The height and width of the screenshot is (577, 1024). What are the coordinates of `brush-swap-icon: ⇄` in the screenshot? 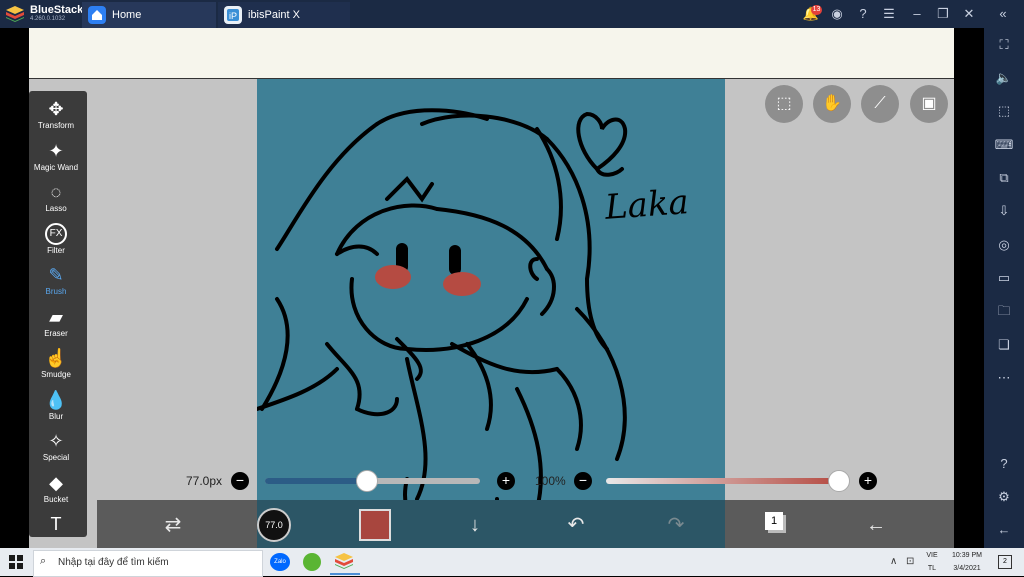 It's located at (173, 525).